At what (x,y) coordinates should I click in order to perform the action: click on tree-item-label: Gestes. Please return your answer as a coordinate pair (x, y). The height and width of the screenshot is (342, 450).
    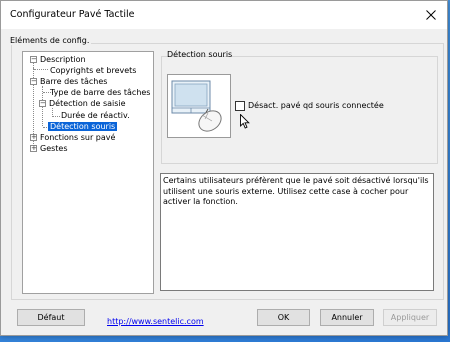
    Looking at the image, I should click on (54, 148).